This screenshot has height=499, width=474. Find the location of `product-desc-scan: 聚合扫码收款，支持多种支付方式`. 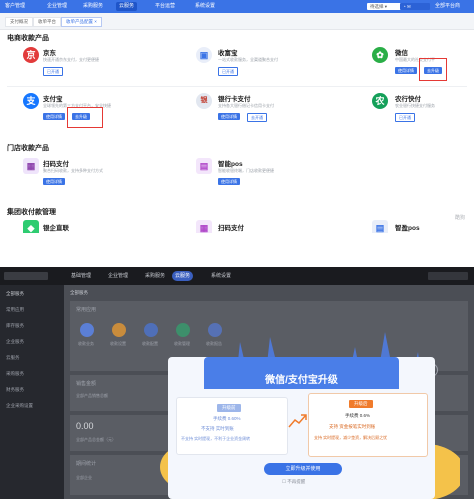

product-desc-scan: 聚合扫码收款，支持多种支付方式 is located at coordinates (73, 170).